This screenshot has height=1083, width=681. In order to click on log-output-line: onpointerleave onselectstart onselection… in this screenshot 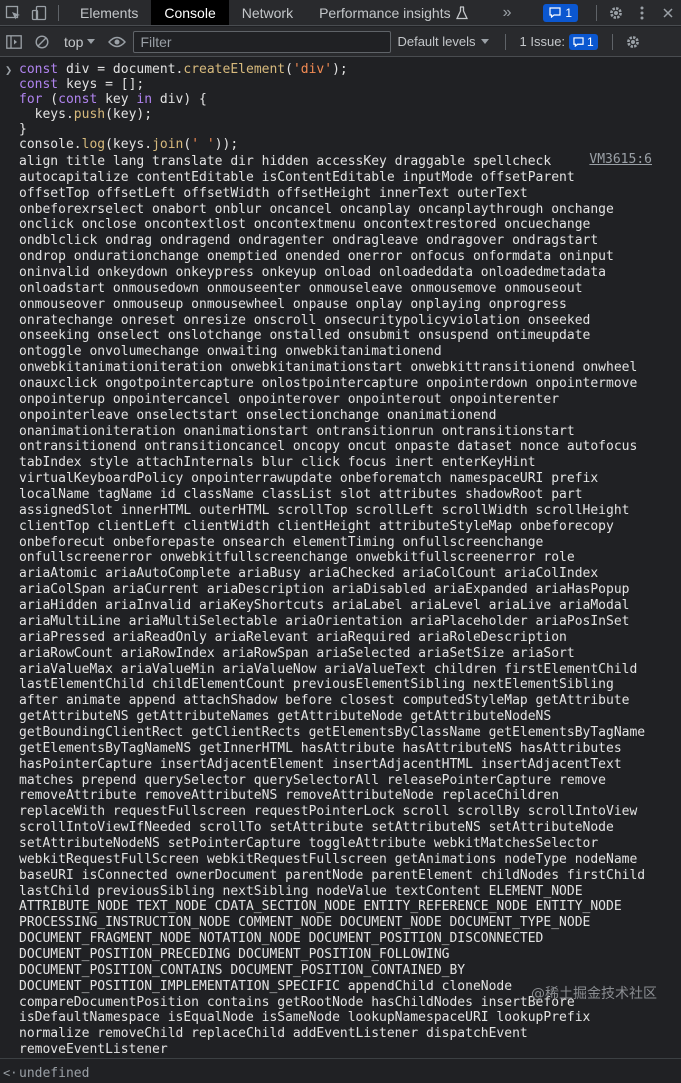, I will do `click(258, 415)`.